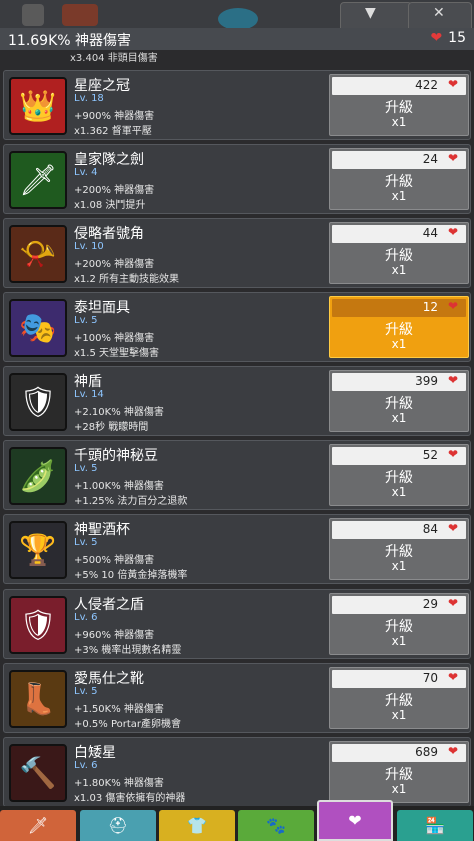 The image size is (474, 841). Describe the element at coordinates (86, 172) in the screenshot. I see `artifact-level: Lv. 4` at that location.